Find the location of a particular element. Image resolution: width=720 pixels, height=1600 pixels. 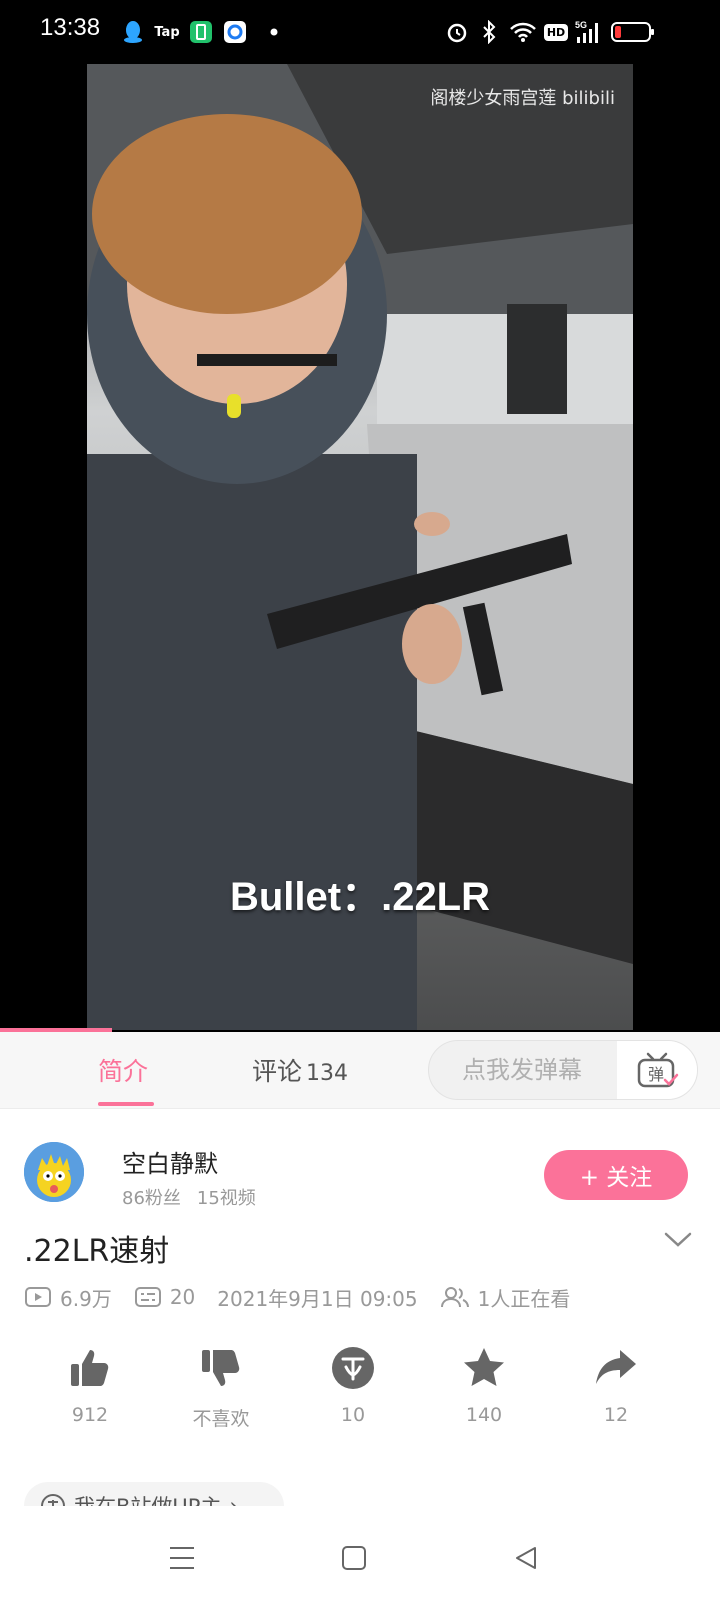

tab-bar: 简介 评论 134 点我发弹幕 弹 is located at coordinates (360, 1070).